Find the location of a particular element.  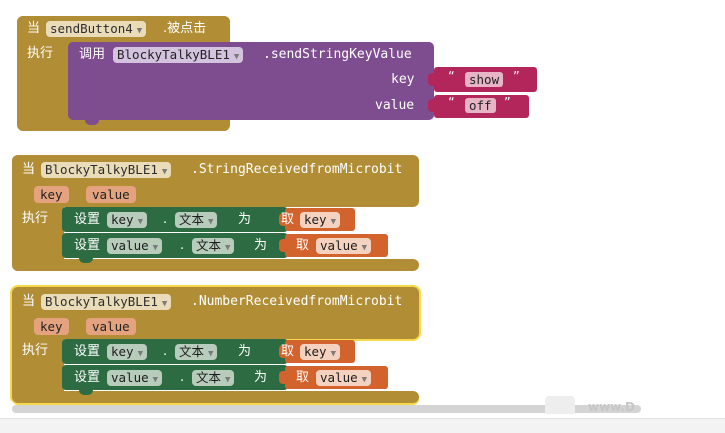

event-name: .NumberReceivedfromMicrobit is located at coordinates (297, 301).